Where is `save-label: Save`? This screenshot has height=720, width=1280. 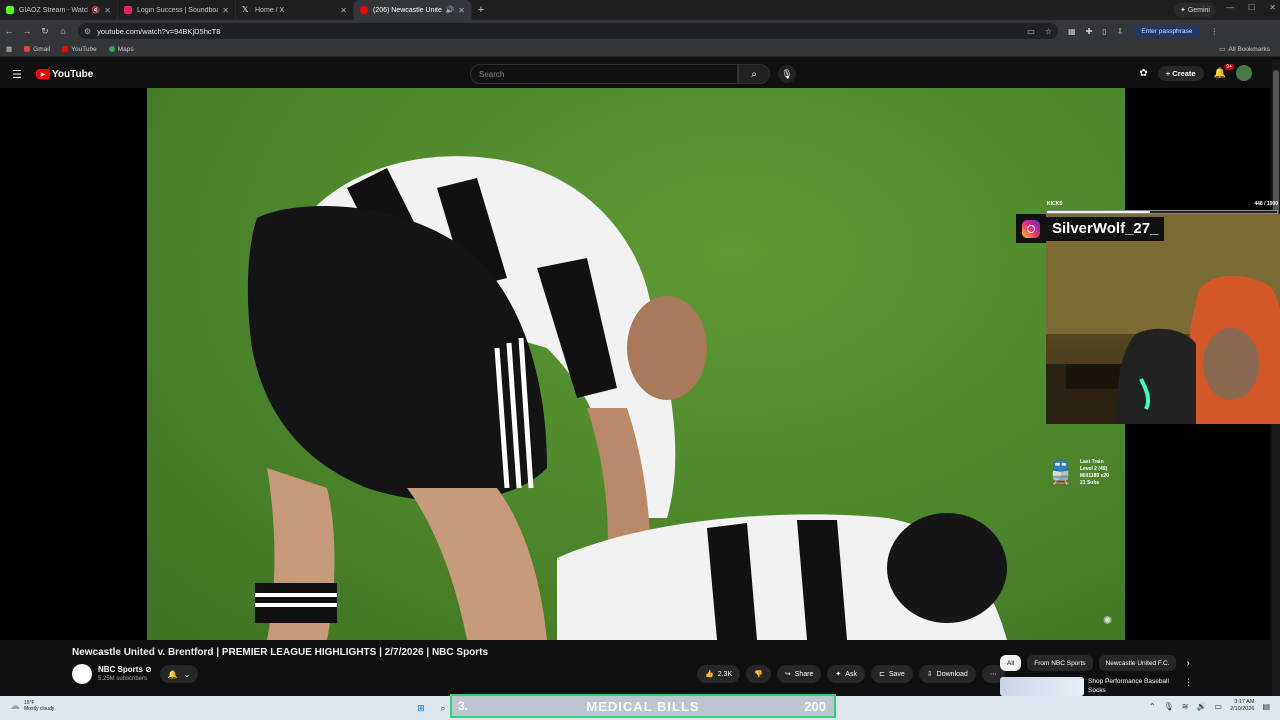
save-label: Save is located at coordinates (896, 674).